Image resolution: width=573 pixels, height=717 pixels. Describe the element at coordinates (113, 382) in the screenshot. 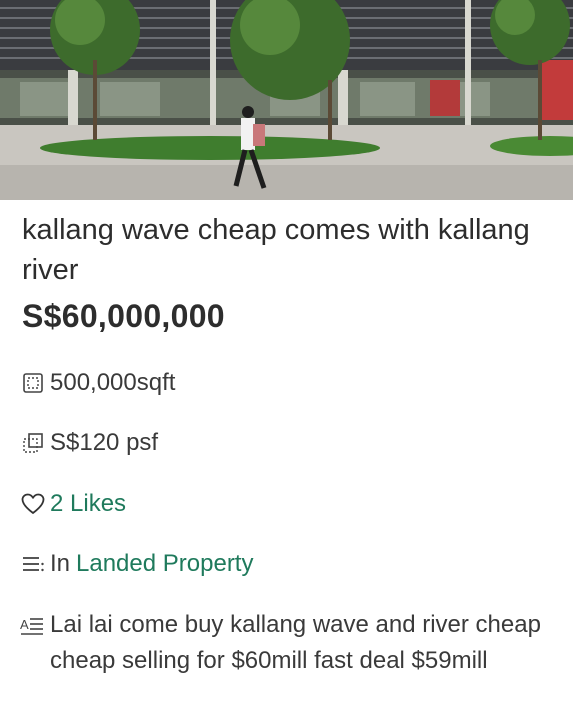

I see `area-value: 500,000sqft` at that location.